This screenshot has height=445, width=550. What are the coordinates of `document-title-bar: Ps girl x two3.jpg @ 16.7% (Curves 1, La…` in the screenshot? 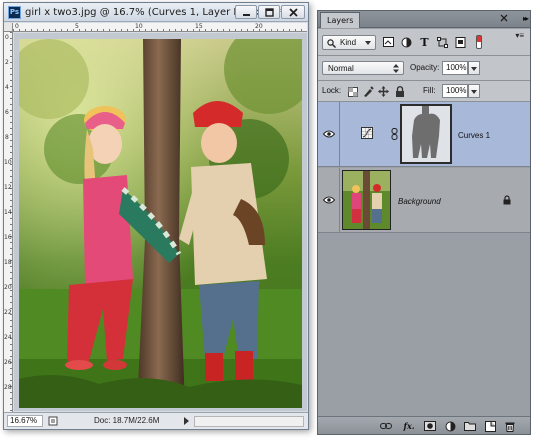 It's located at (156, 12).